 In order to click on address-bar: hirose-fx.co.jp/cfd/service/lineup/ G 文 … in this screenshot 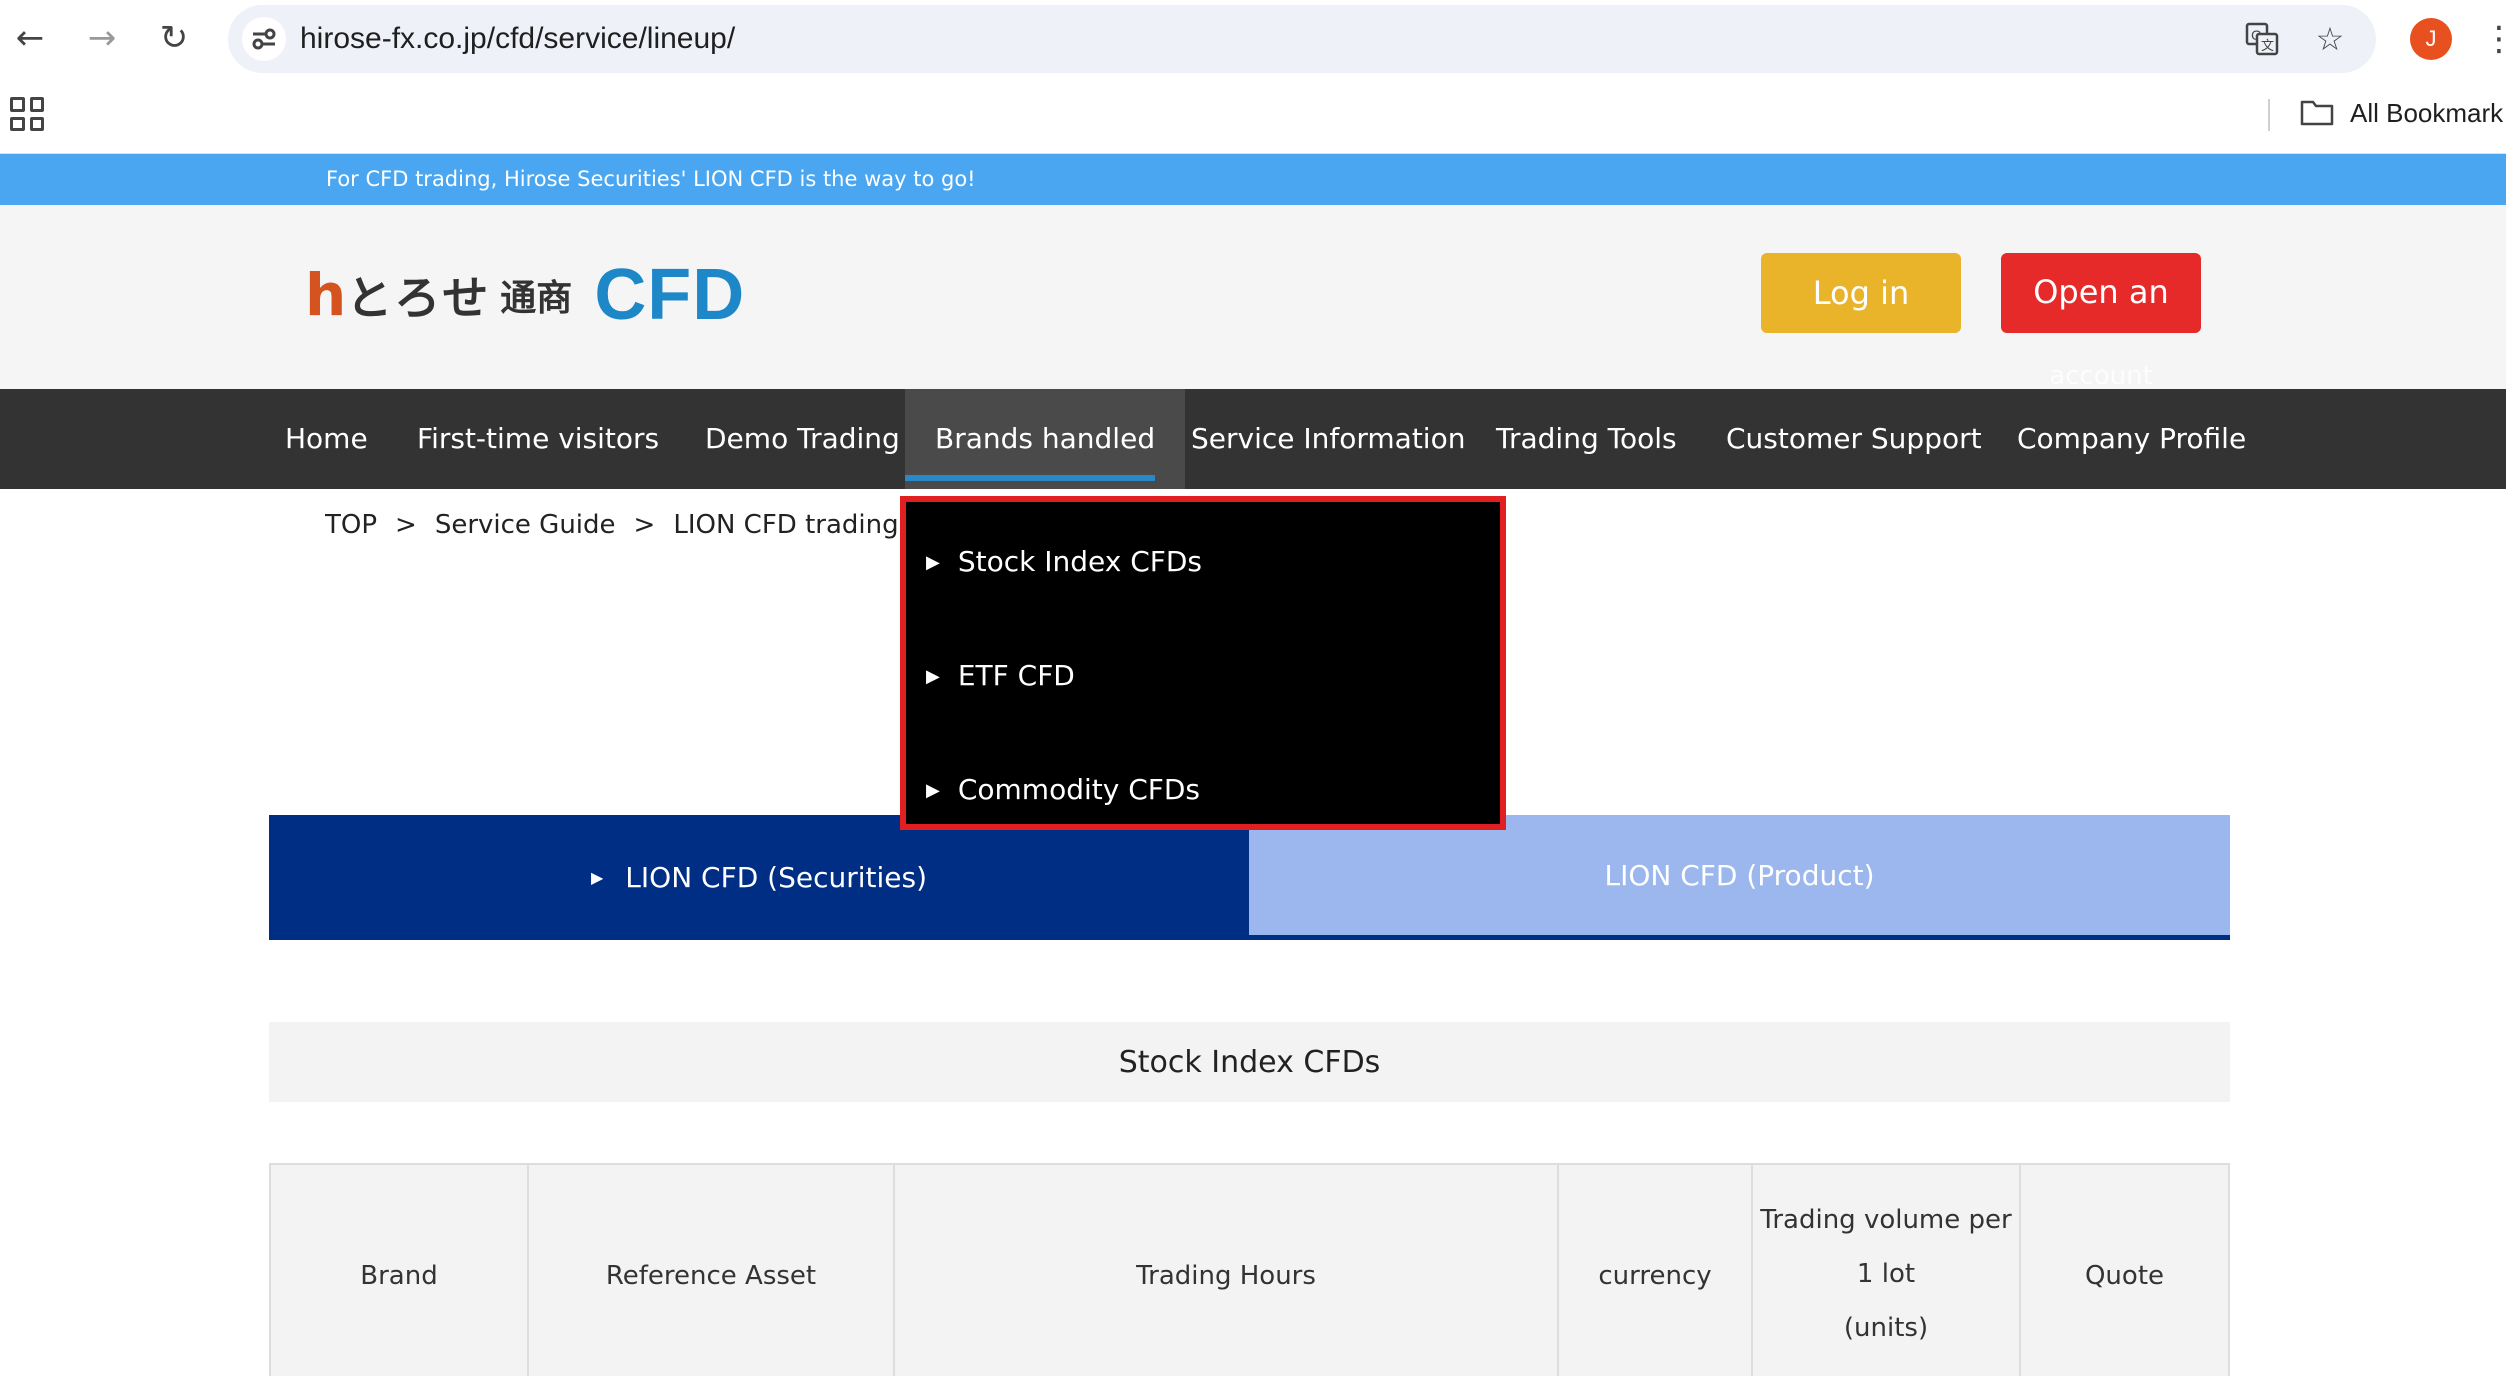, I will do `click(1302, 39)`.